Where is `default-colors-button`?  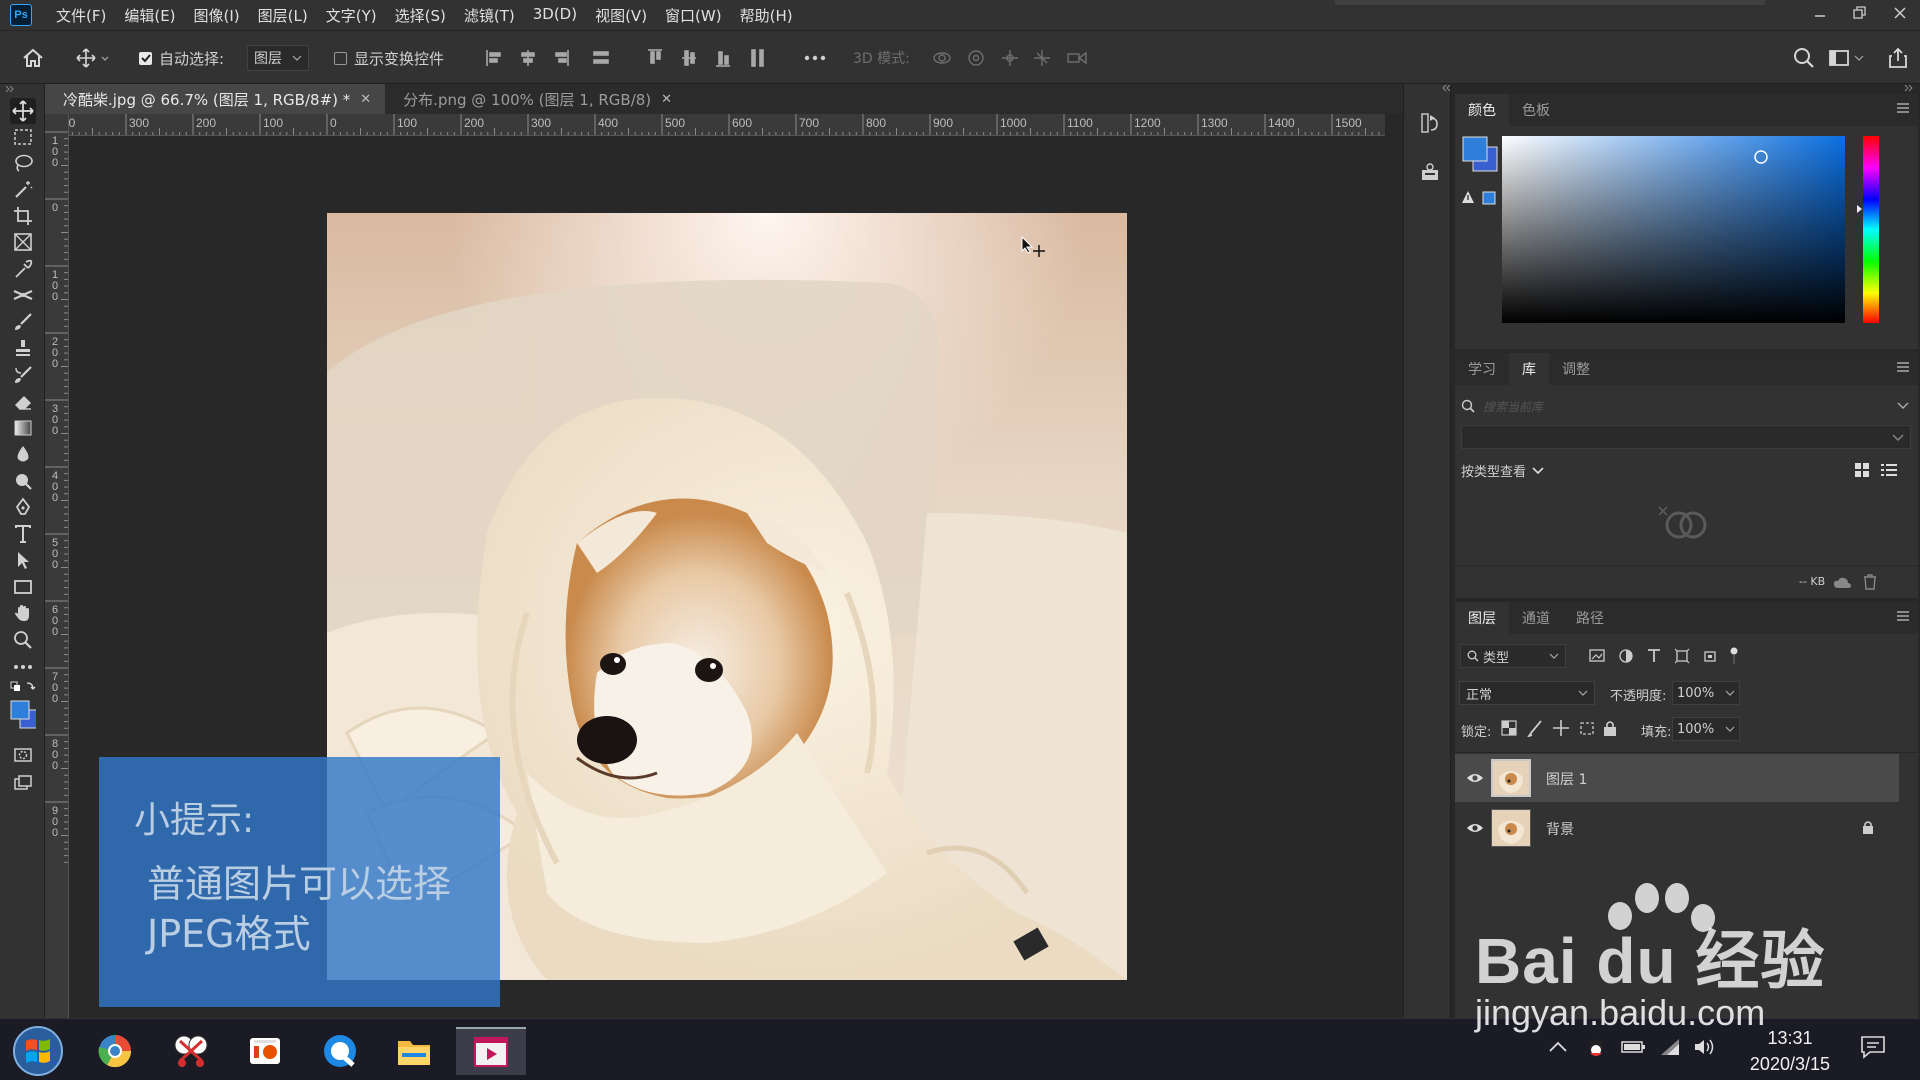 default-colors-button is located at coordinates (23, 688).